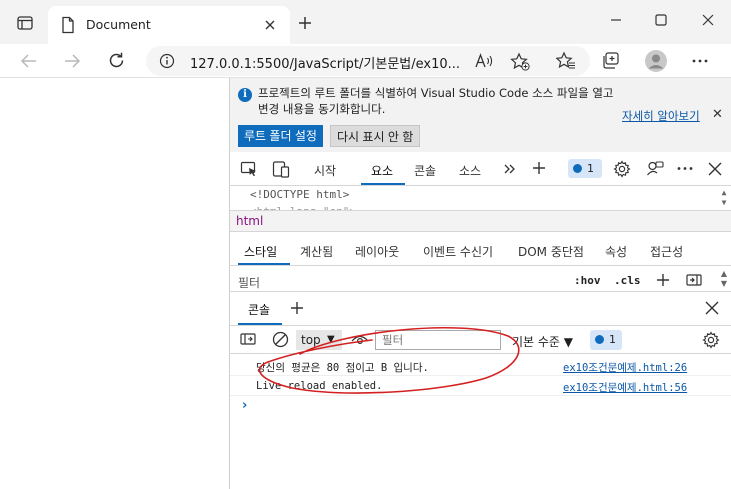  I want to click on dom-tree: <!DOCTYPE html> <html lang="en"> ▲▼, so click(480, 198).